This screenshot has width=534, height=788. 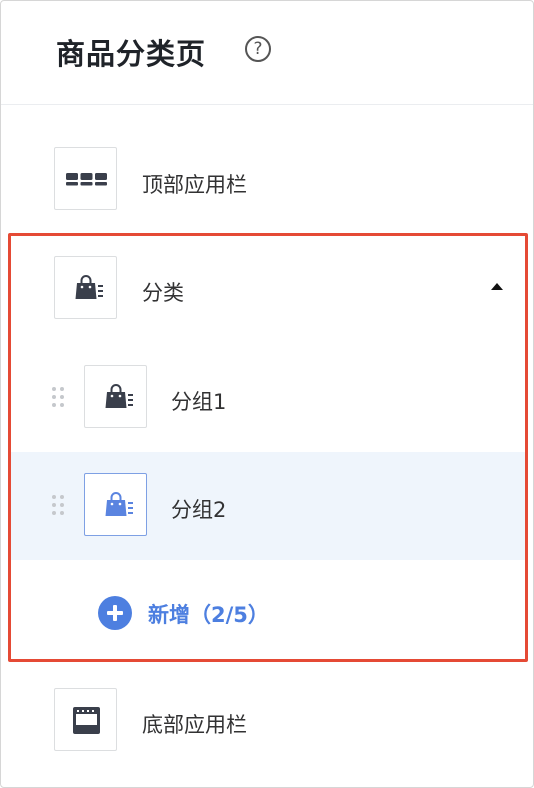 What do you see at coordinates (267, 181) in the screenshot?
I see `component-item-top-bar: 顶部应用栏` at bounding box center [267, 181].